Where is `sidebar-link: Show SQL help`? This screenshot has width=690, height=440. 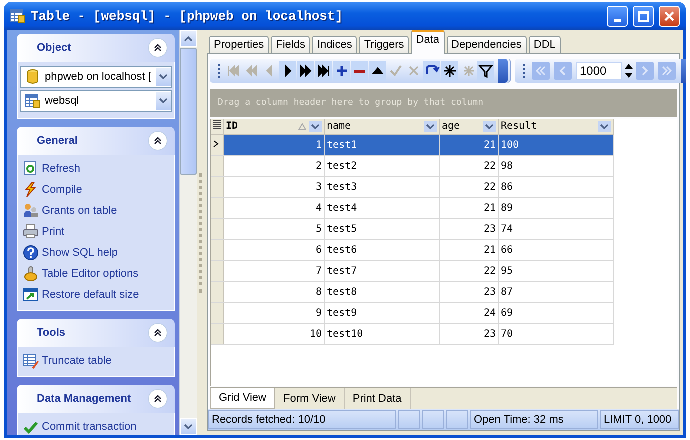
sidebar-link: Show SQL help is located at coordinates (80, 252).